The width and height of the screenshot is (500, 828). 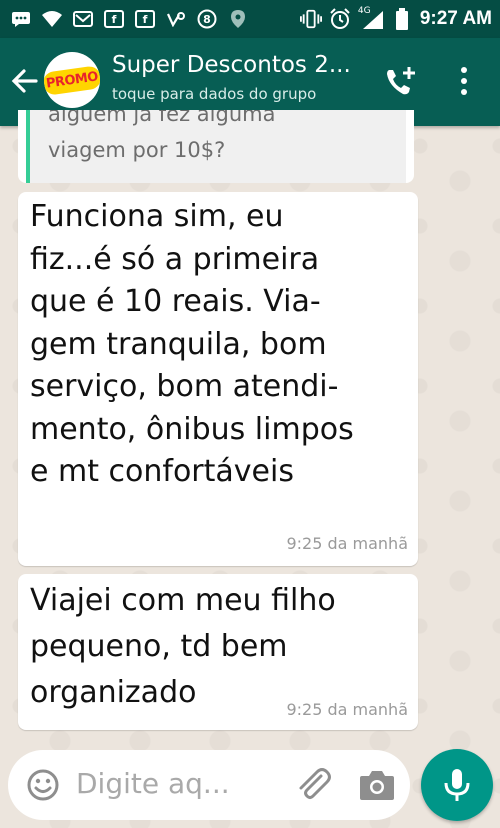 What do you see at coordinates (238, 19) in the screenshot?
I see `location-icon` at bounding box center [238, 19].